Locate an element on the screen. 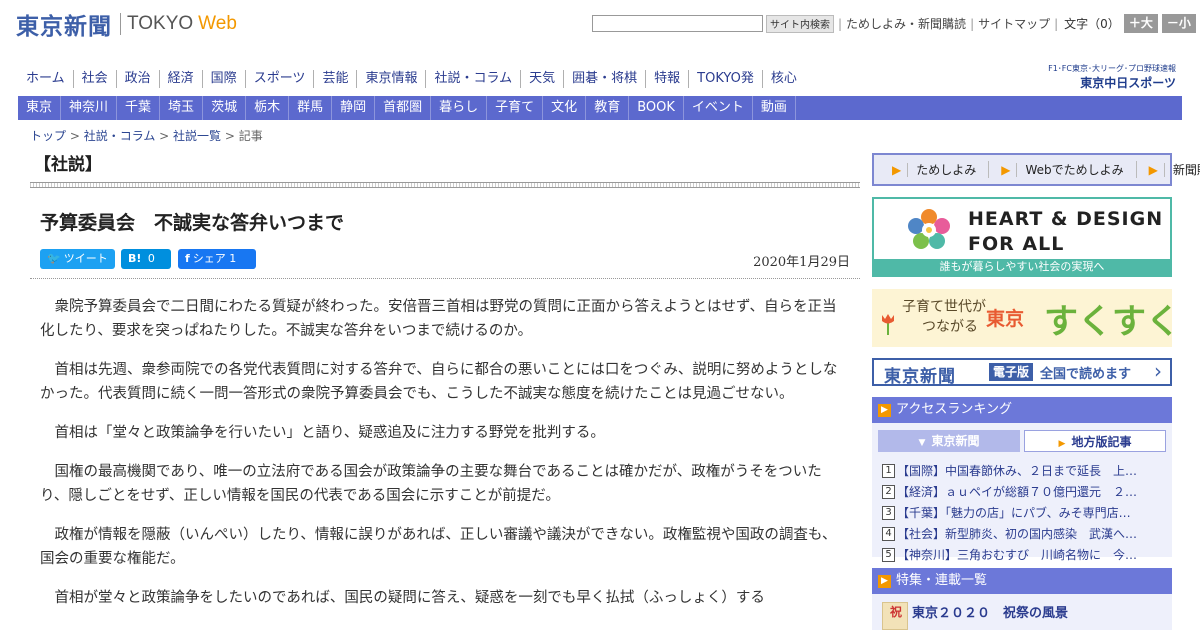 Image resolution: width=1200 pixels, height=630 pixels. subnav-saitama: 埼玉 is located at coordinates (182, 108).